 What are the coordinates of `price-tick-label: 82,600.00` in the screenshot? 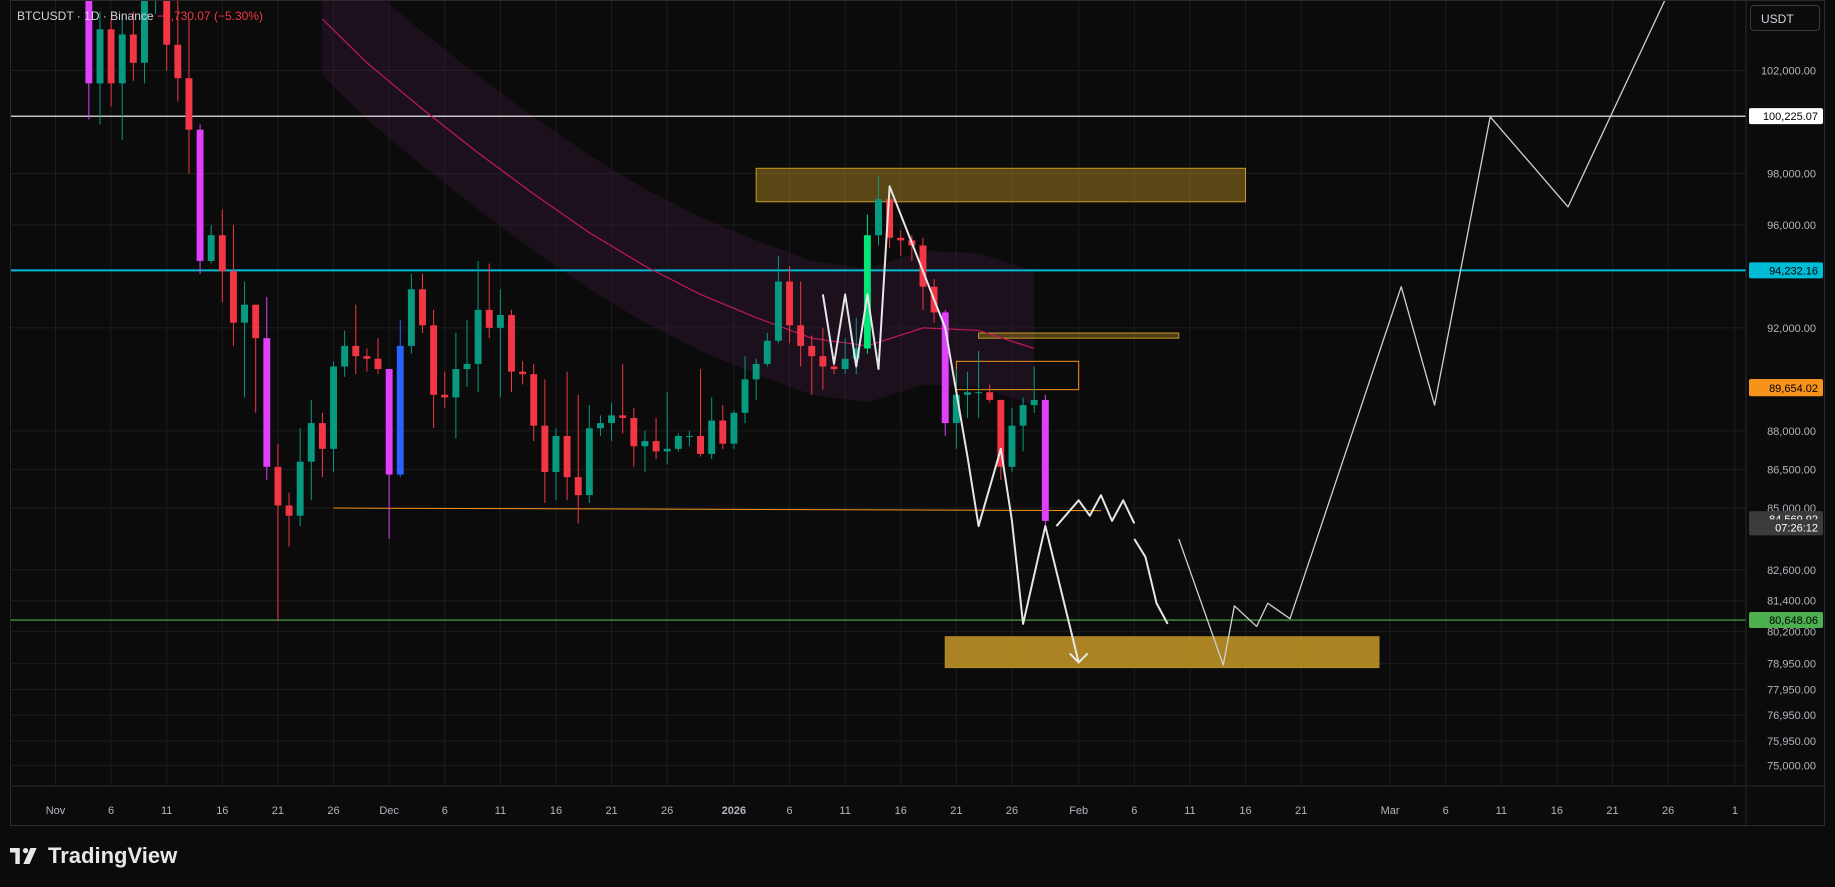 It's located at (1791, 571).